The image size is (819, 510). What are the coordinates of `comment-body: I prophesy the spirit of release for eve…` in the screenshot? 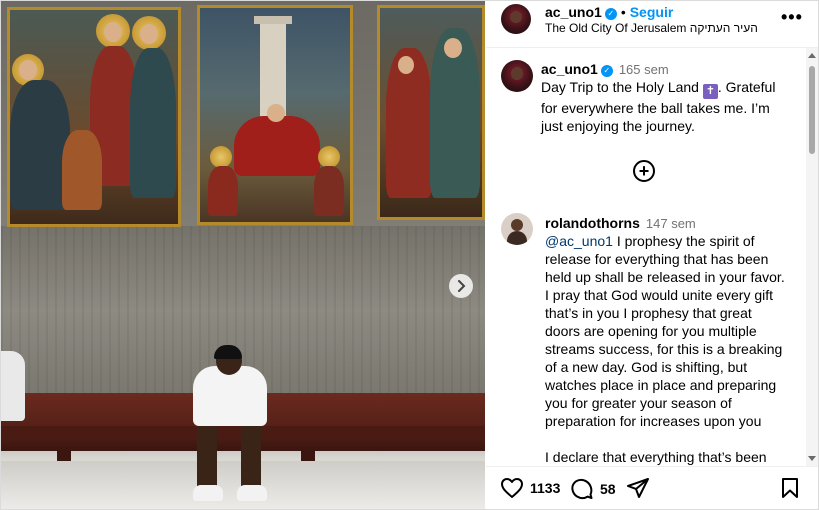 It's located at (665, 331).